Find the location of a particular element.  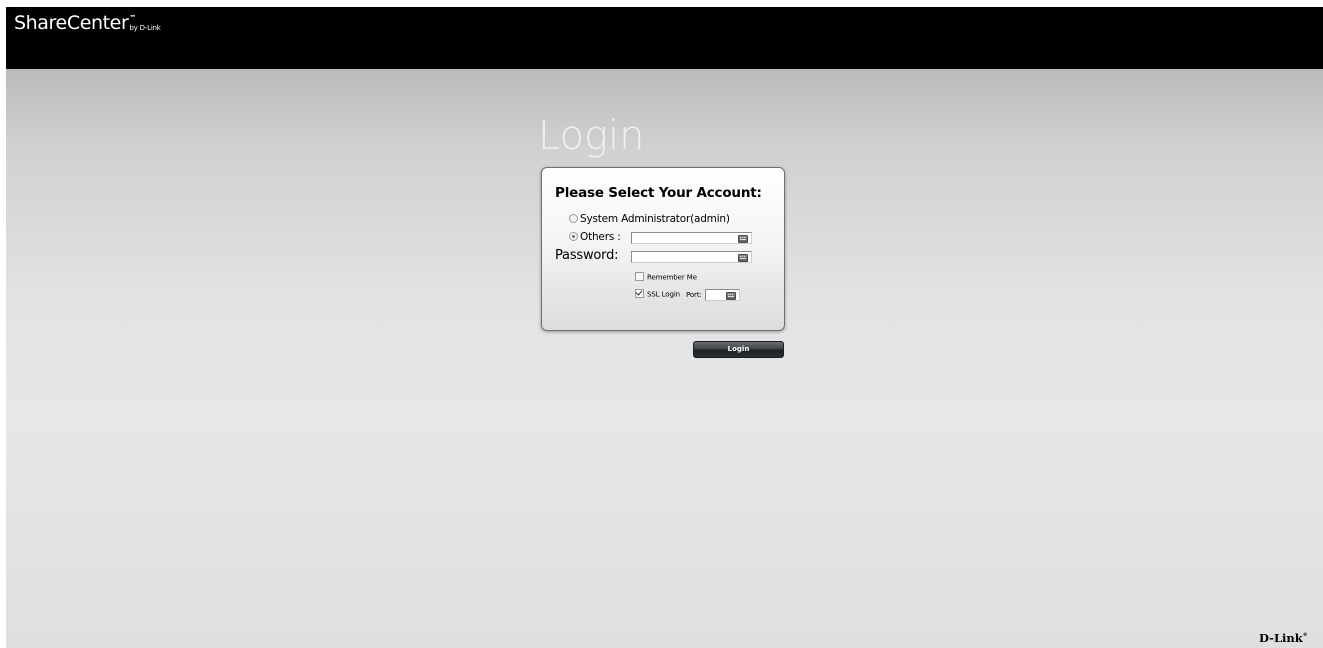

admin-radio is located at coordinates (573, 218).